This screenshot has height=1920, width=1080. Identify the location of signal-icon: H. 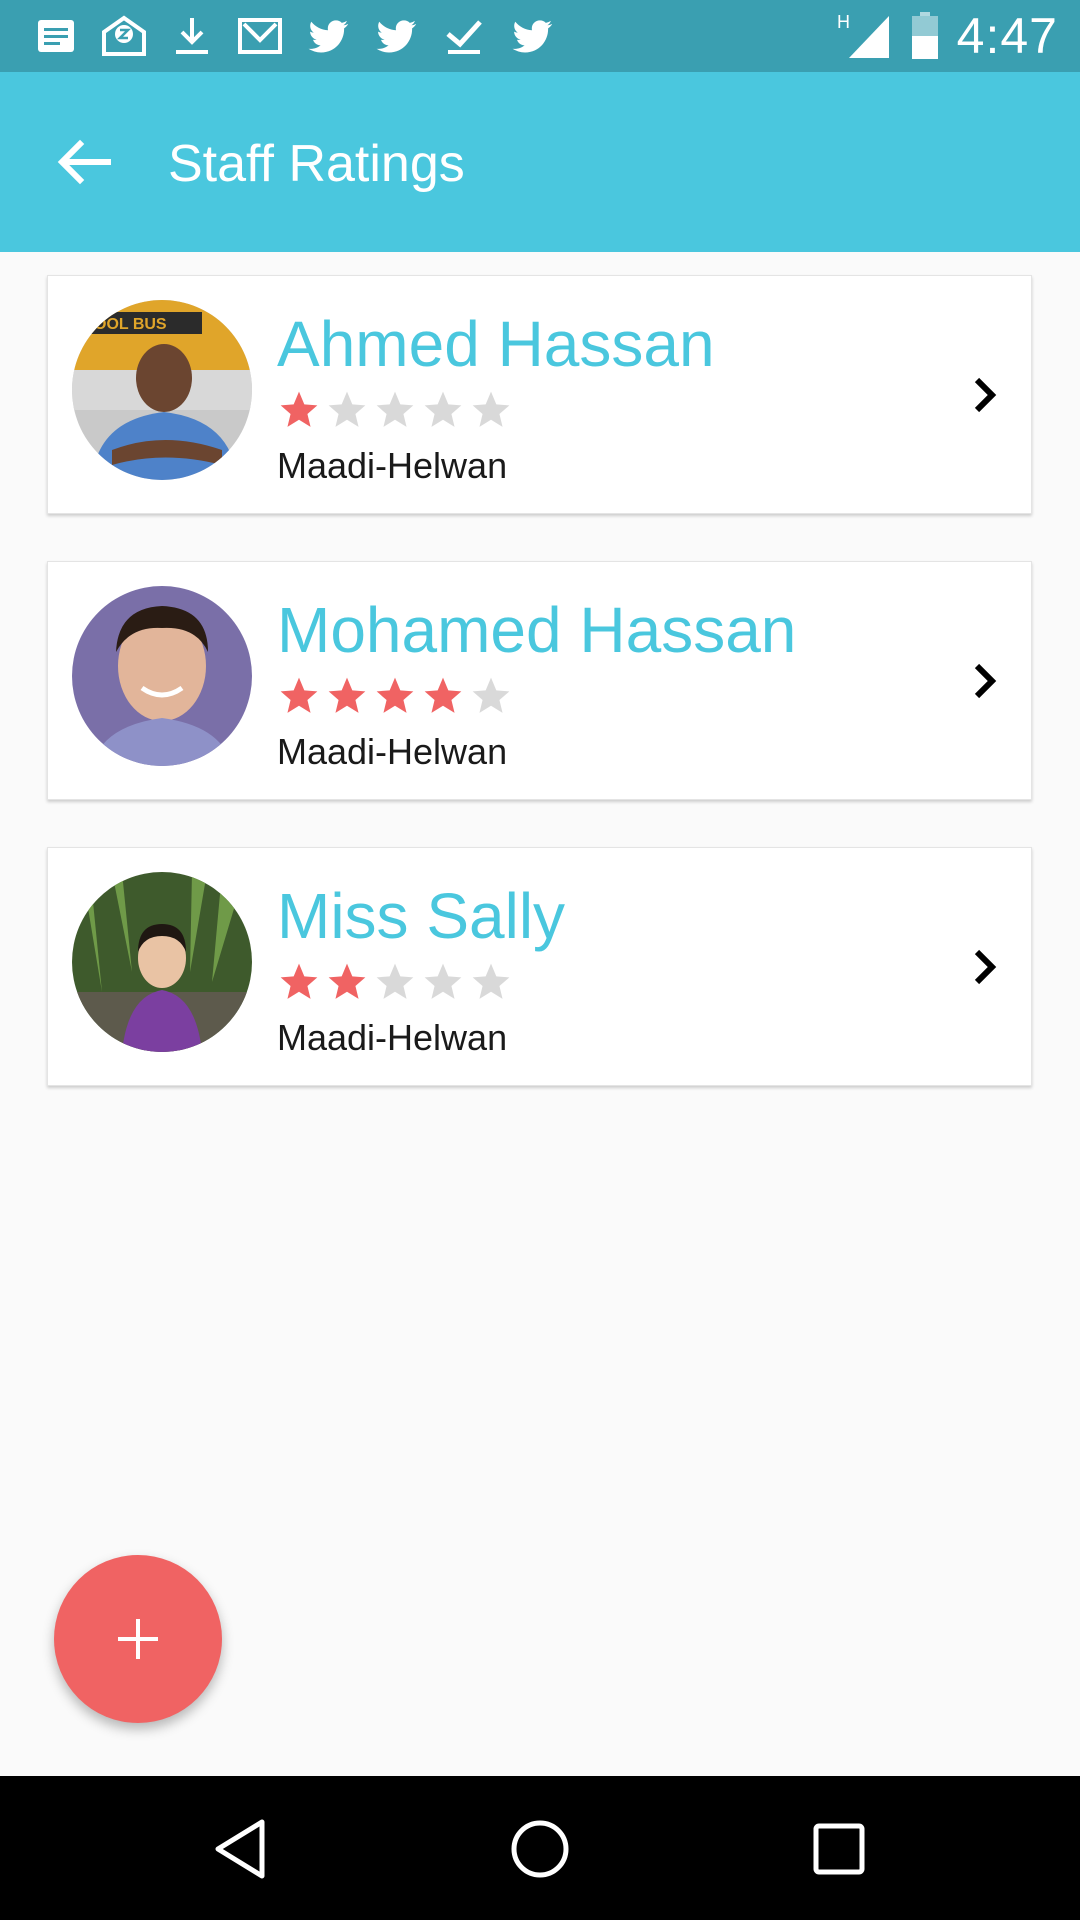
(863, 35).